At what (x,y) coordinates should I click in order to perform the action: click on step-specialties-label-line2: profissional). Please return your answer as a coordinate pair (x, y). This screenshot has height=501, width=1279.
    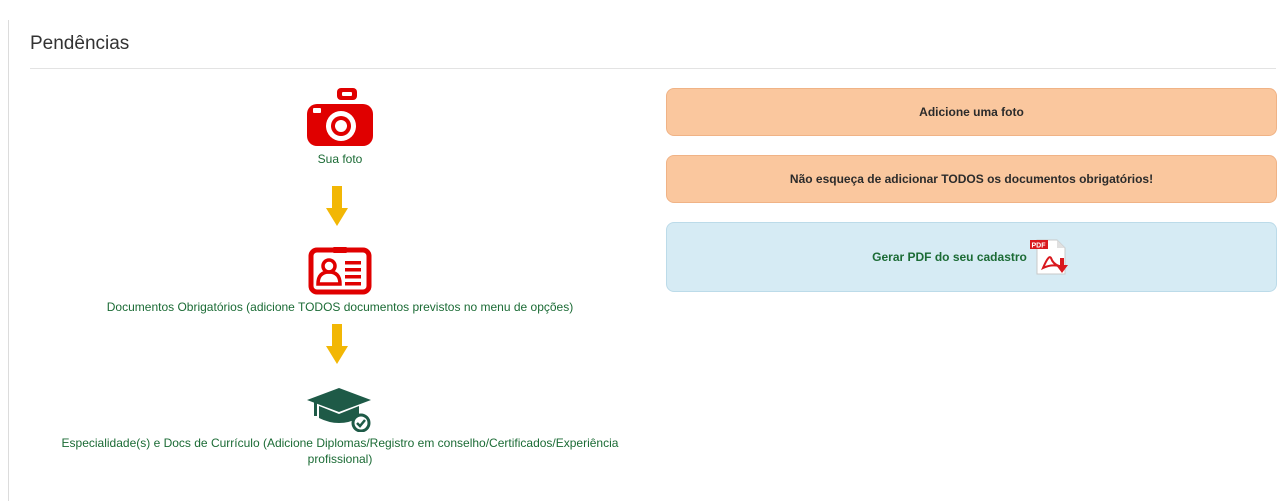
    Looking at the image, I should click on (340, 459).